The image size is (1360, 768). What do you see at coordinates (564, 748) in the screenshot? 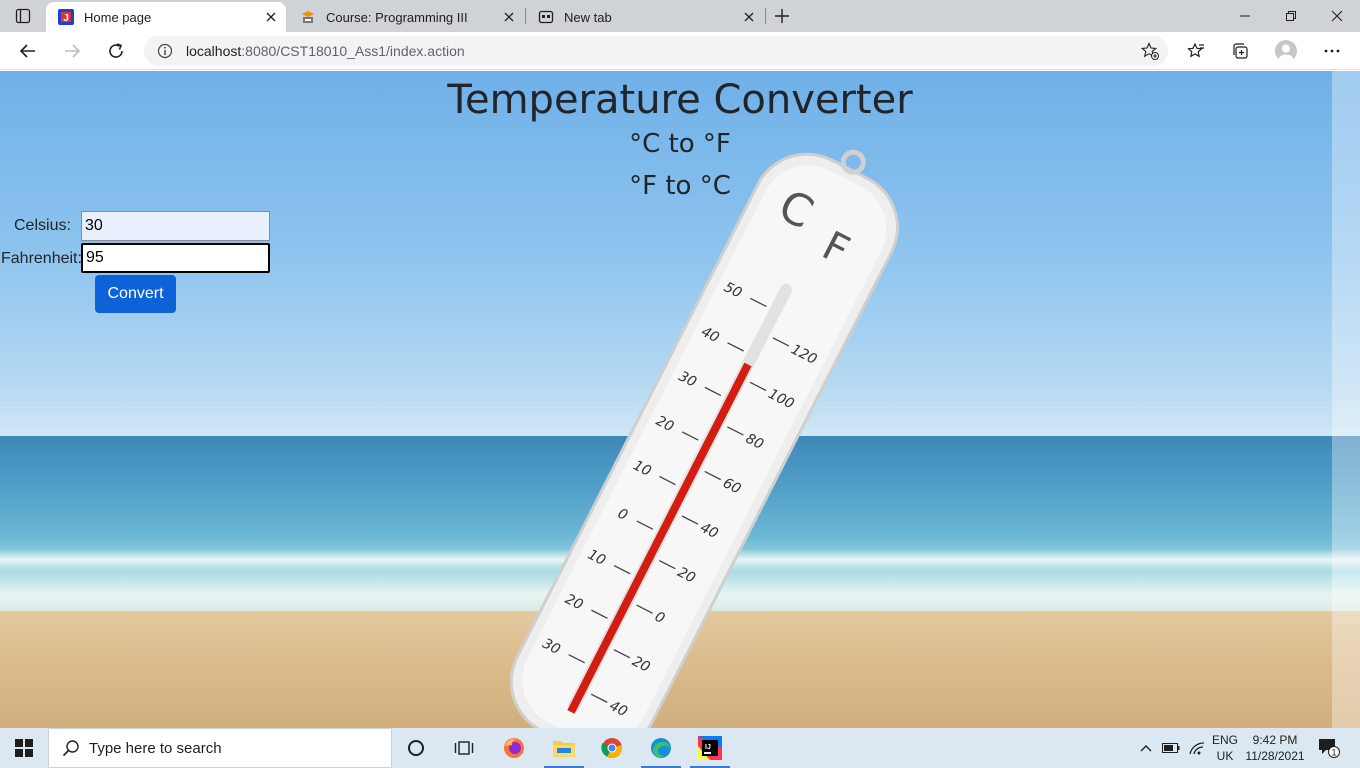
I see `file-explorer-icon` at bounding box center [564, 748].